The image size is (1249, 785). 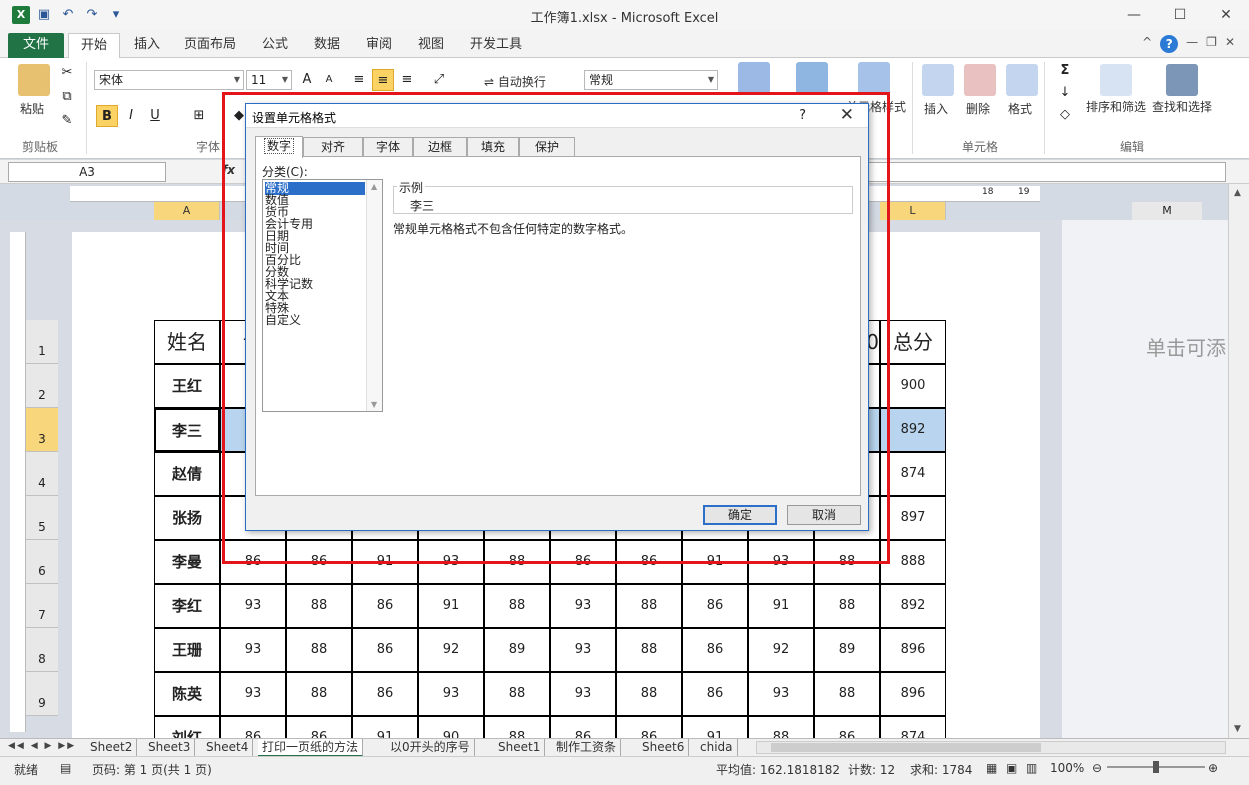 What do you see at coordinates (1065, 93) in the screenshot?
I see `fill-icon: ↓` at bounding box center [1065, 93].